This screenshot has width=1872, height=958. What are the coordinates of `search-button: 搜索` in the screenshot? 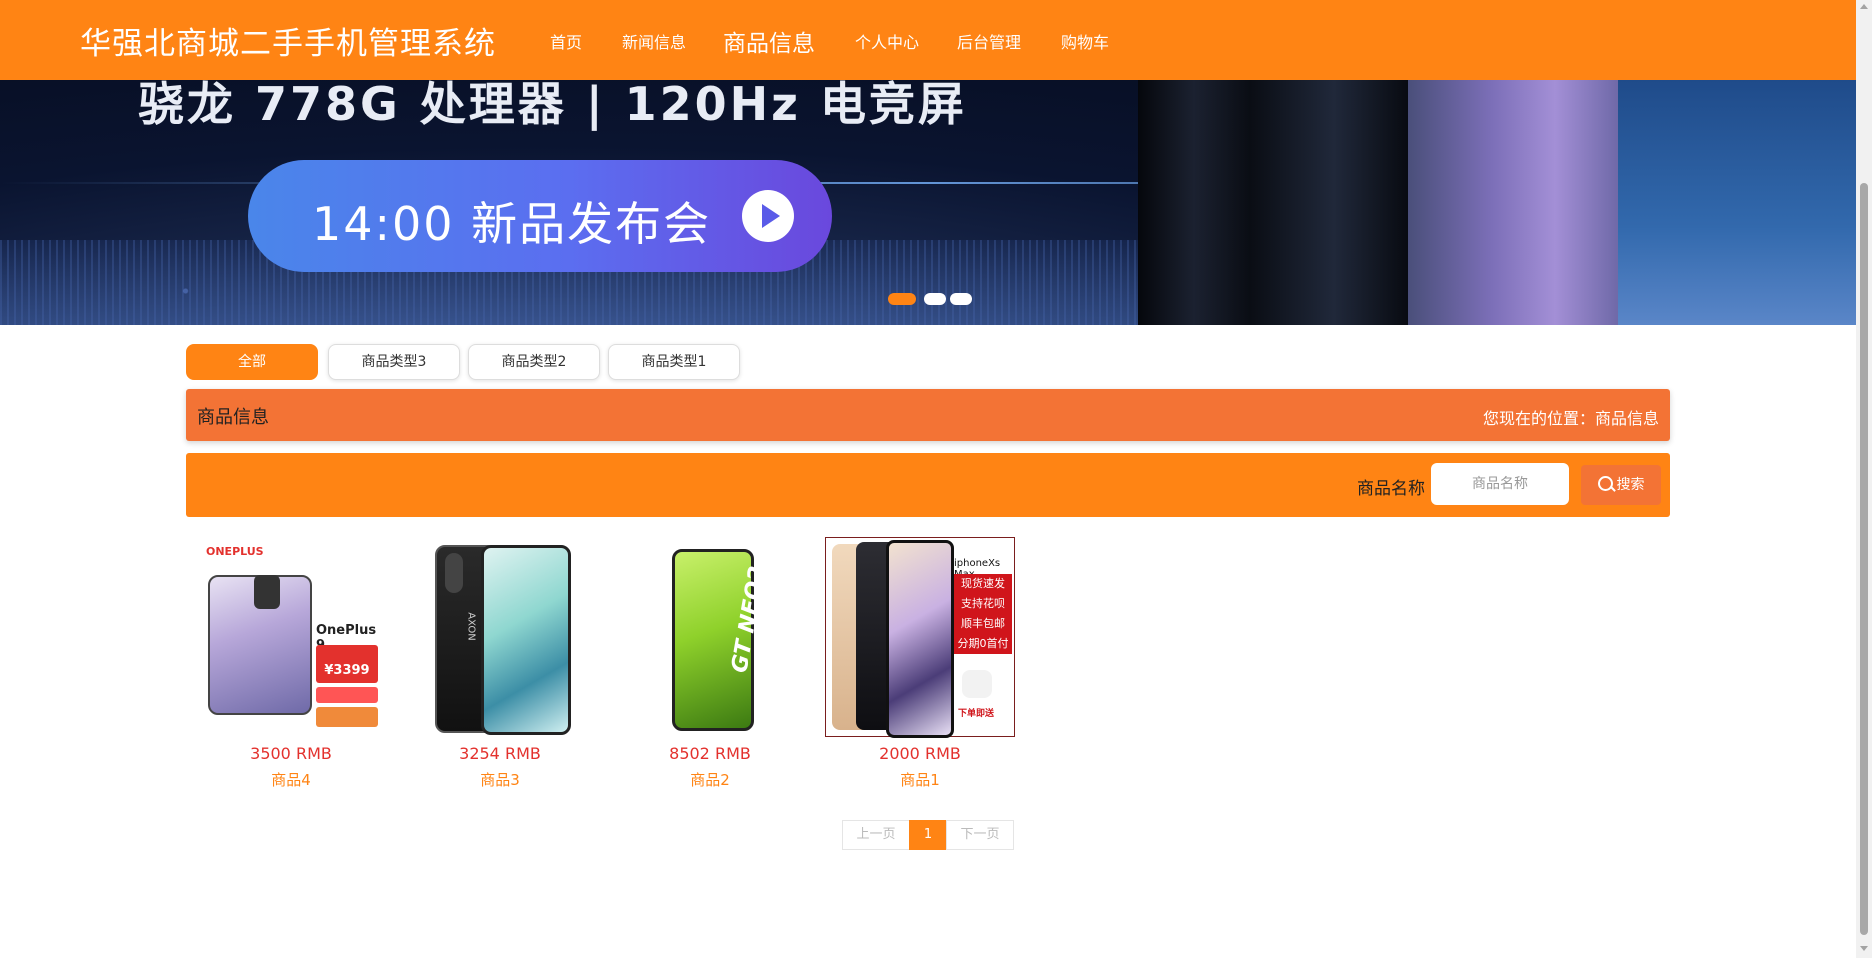 It's located at (1621, 485).